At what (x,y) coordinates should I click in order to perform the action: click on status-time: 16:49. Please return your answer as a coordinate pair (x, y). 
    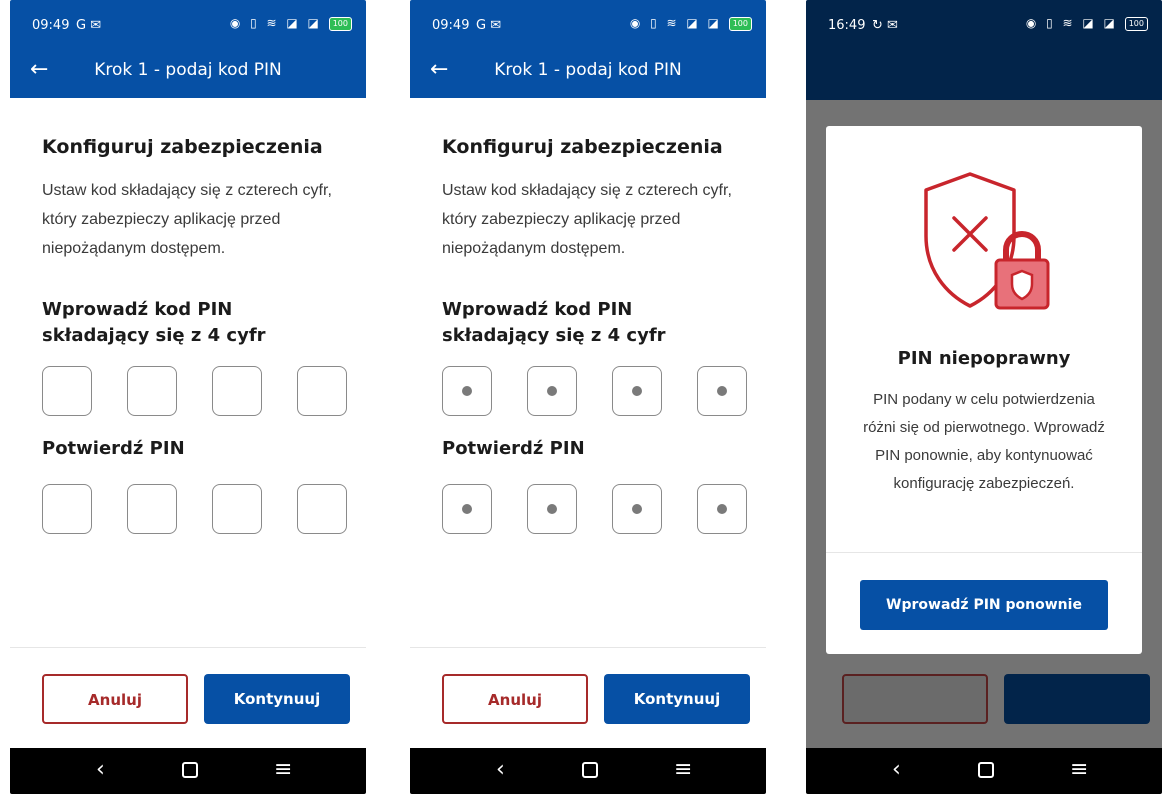
    Looking at the image, I should click on (847, 25).